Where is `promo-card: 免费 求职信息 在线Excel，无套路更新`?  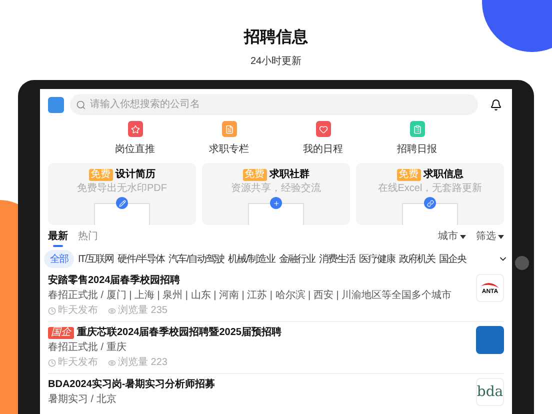 promo-card: 免费 求职信息 在线Excel，无套路更新 is located at coordinates (430, 194).